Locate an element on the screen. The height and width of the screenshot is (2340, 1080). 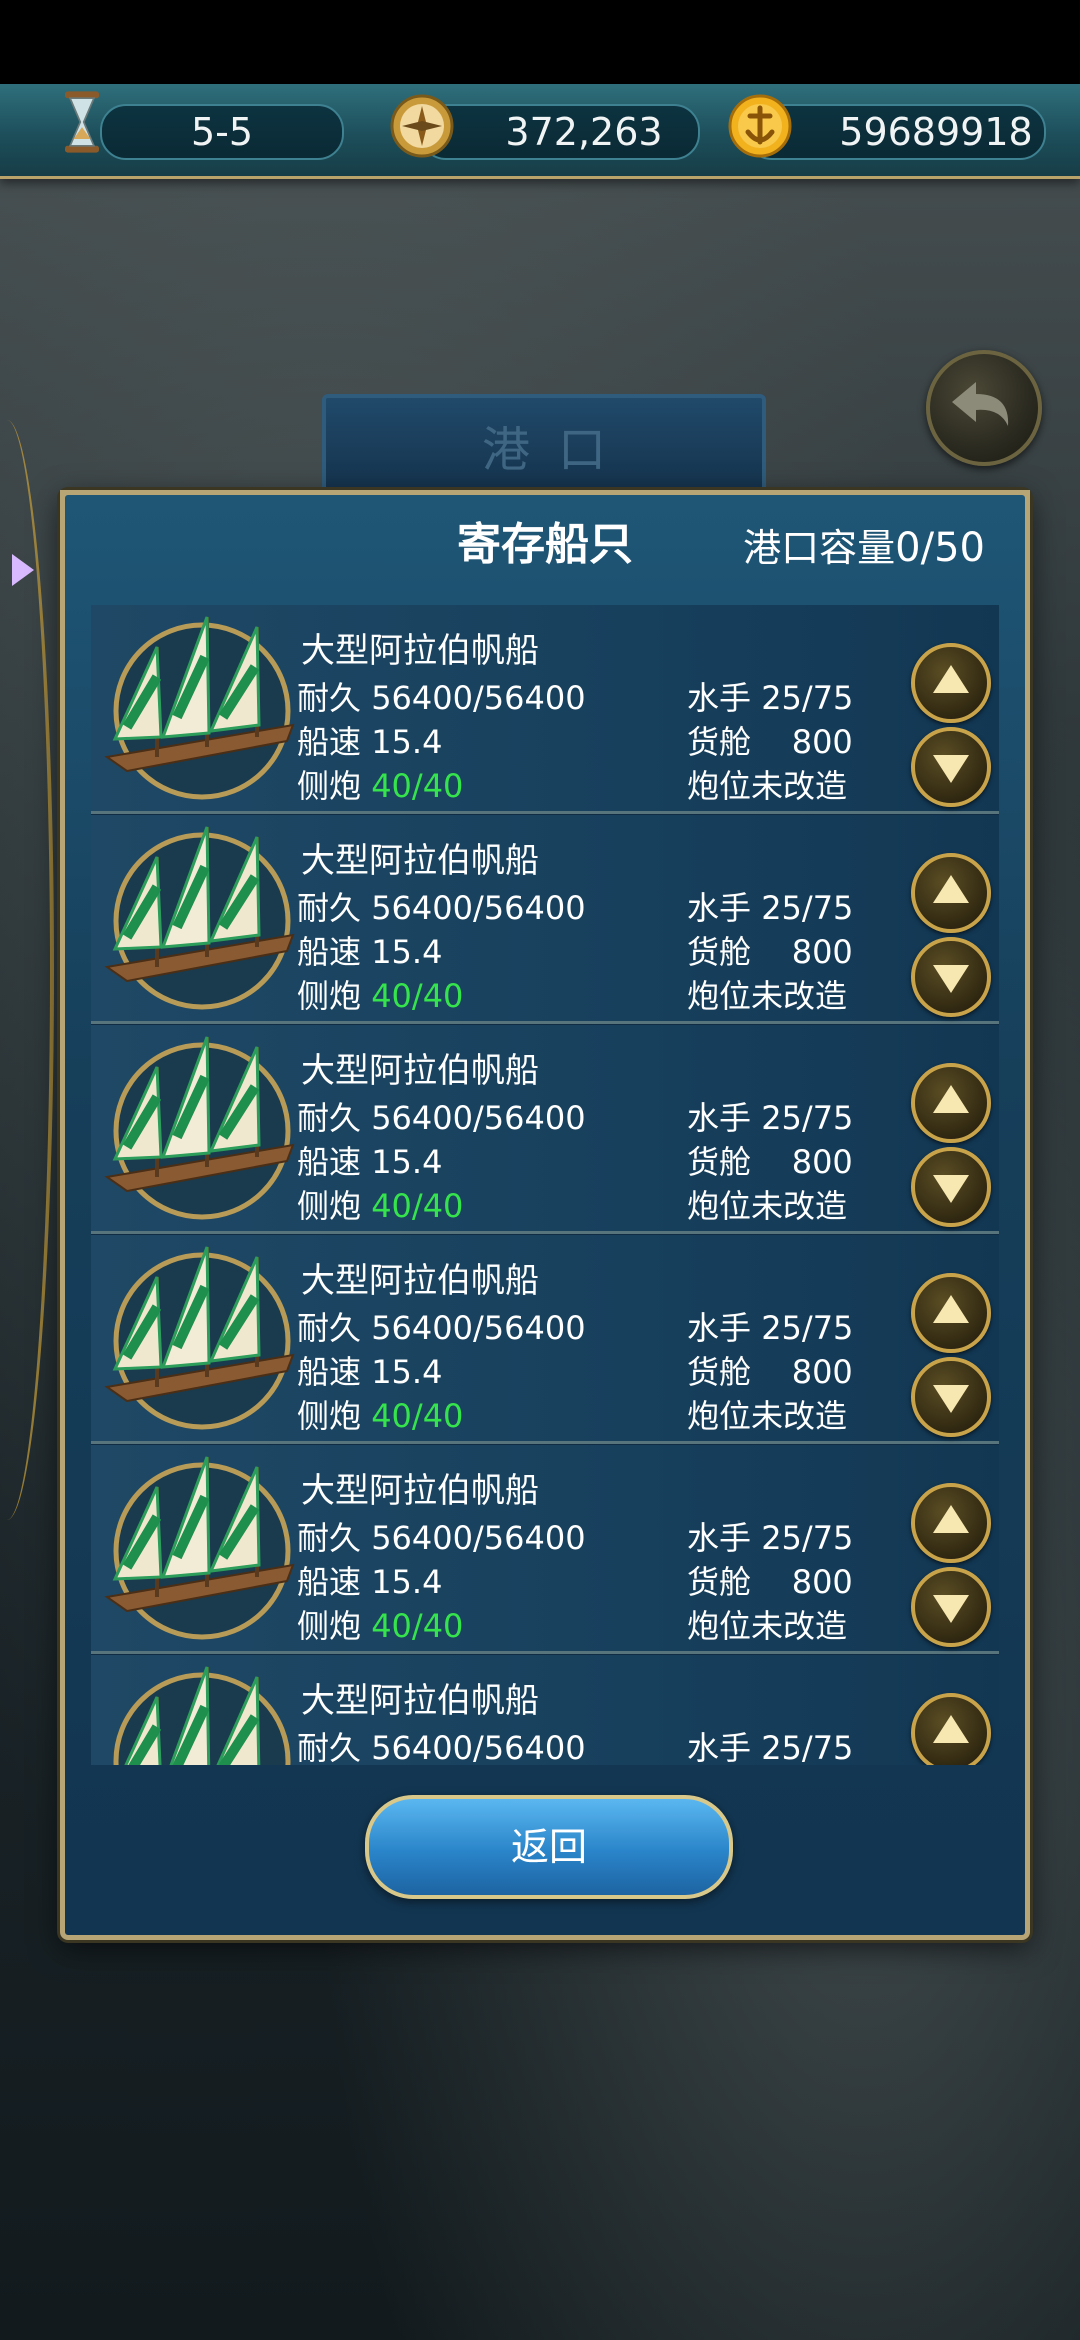
capacity-value: 0/50 is located at coordinates (940, 548).